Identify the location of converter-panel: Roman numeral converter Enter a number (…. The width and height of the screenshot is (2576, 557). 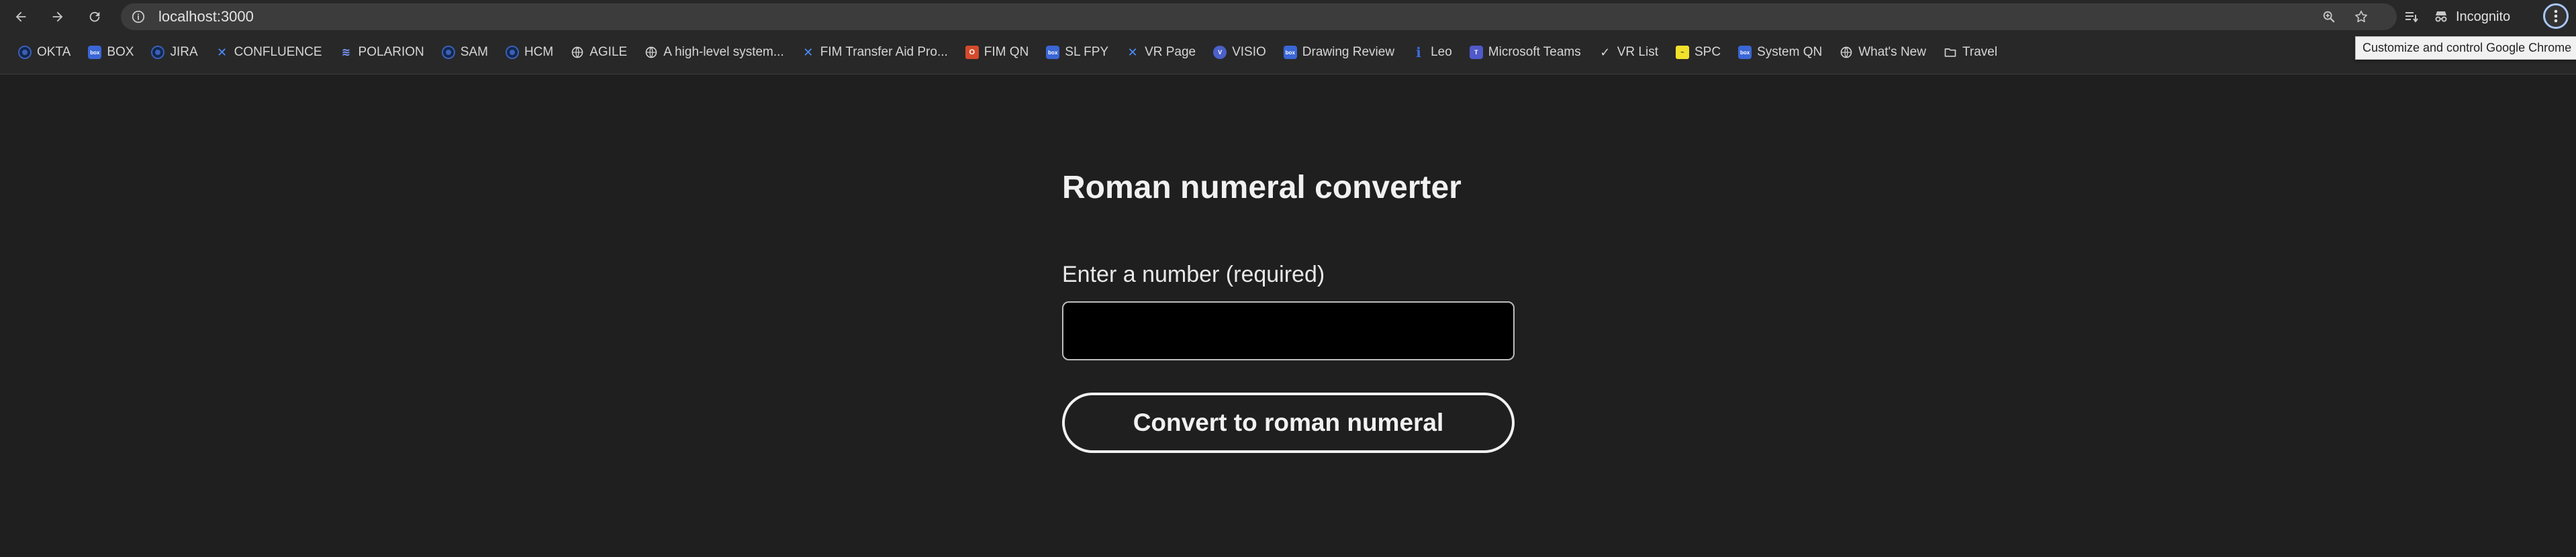
(1289, 309).